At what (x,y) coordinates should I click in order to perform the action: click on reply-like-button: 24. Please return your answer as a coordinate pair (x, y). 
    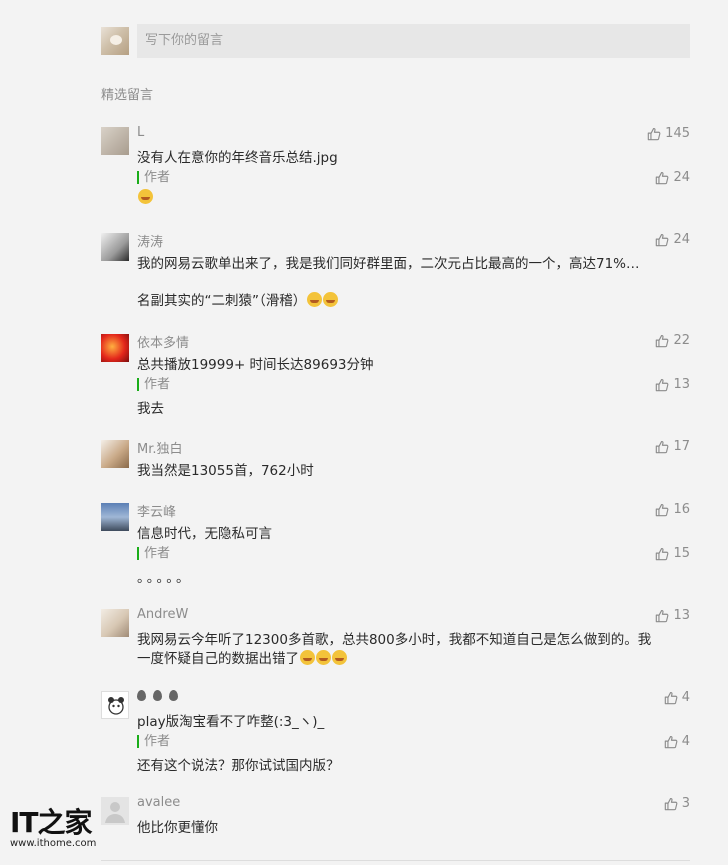
    Looking at the image, I should click on (672, 177).